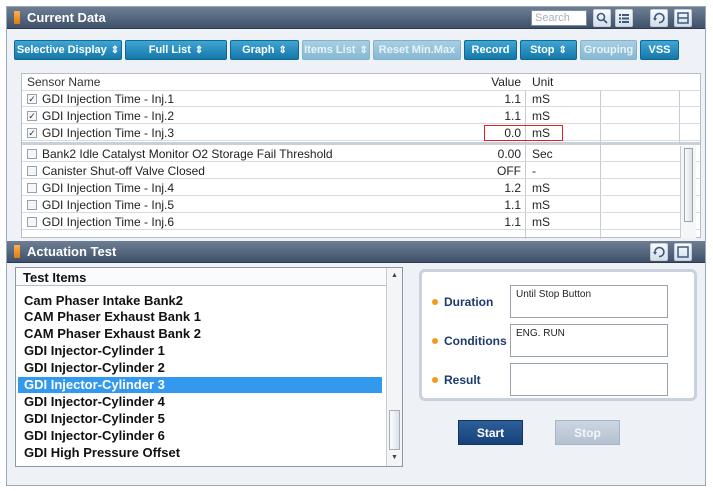  What do you see at coordinates (361, 133) in the screenshot?
I see `table-row: ✓ GDI Injection Time - Inj.3 0.0 mS` at bounding box center [361, 133].